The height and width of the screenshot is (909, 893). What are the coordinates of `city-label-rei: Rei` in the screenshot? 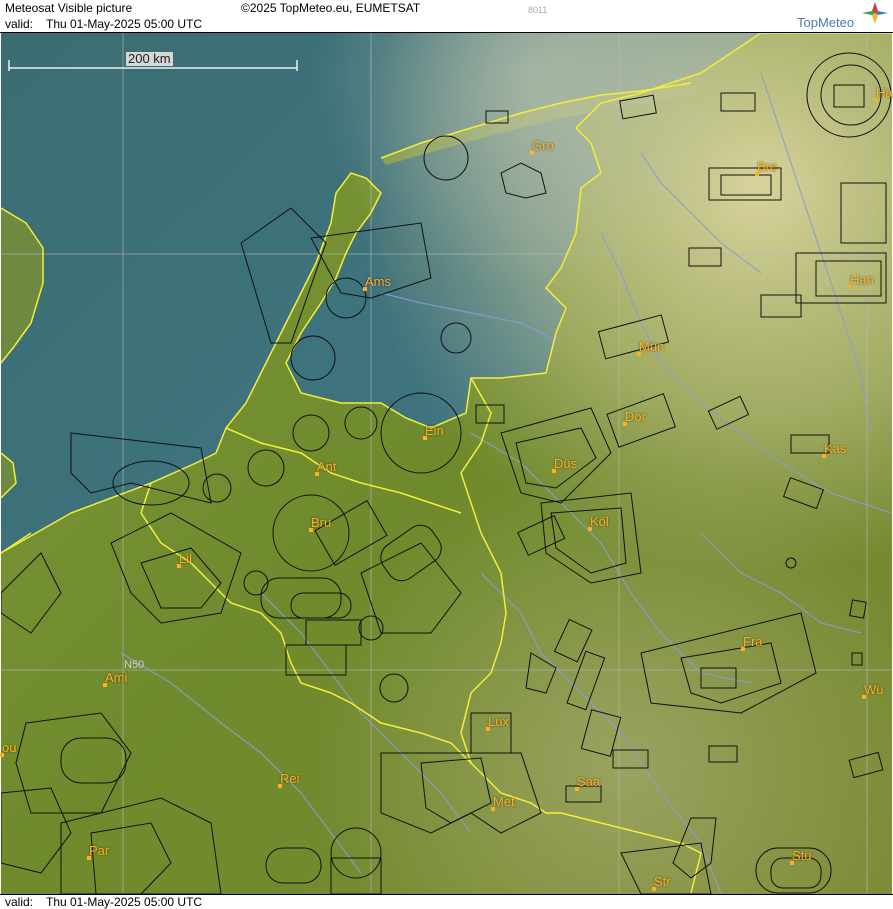 It's located at (290, 778).